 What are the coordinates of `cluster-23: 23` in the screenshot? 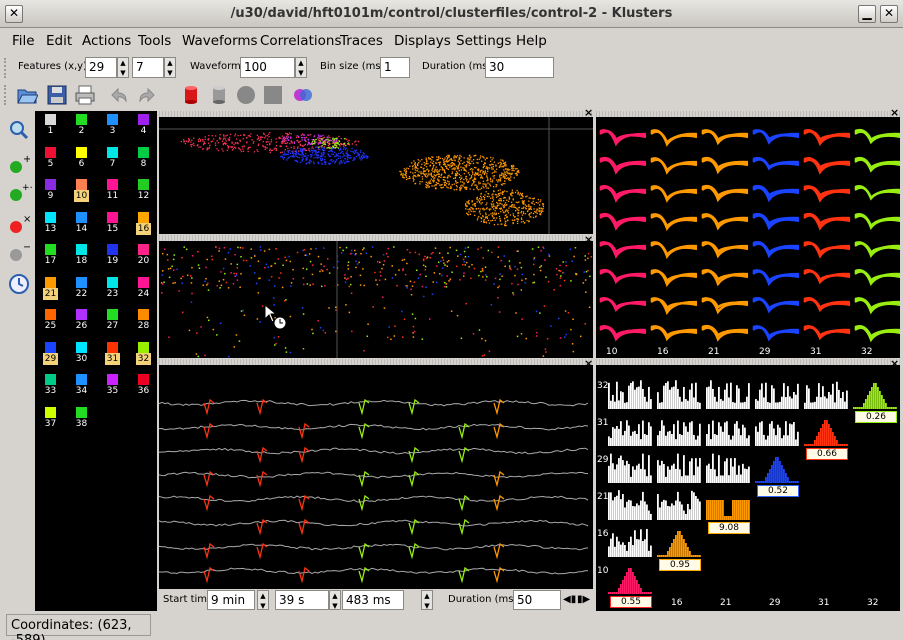 It's located at (112, 289).